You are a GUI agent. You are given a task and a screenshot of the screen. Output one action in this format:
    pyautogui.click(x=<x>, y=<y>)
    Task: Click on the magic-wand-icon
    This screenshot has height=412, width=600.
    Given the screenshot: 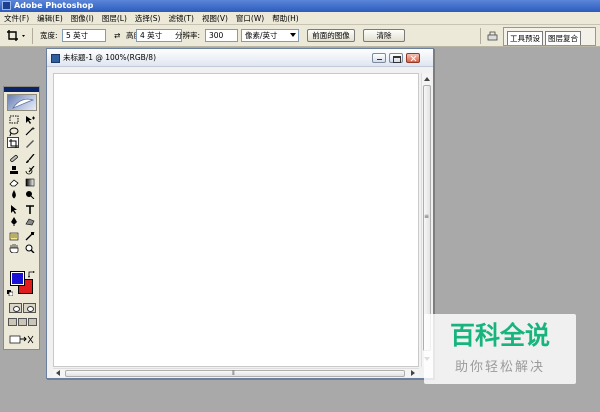 What is the action you would take?
    pyautogui.click(x=29, y=130)
    